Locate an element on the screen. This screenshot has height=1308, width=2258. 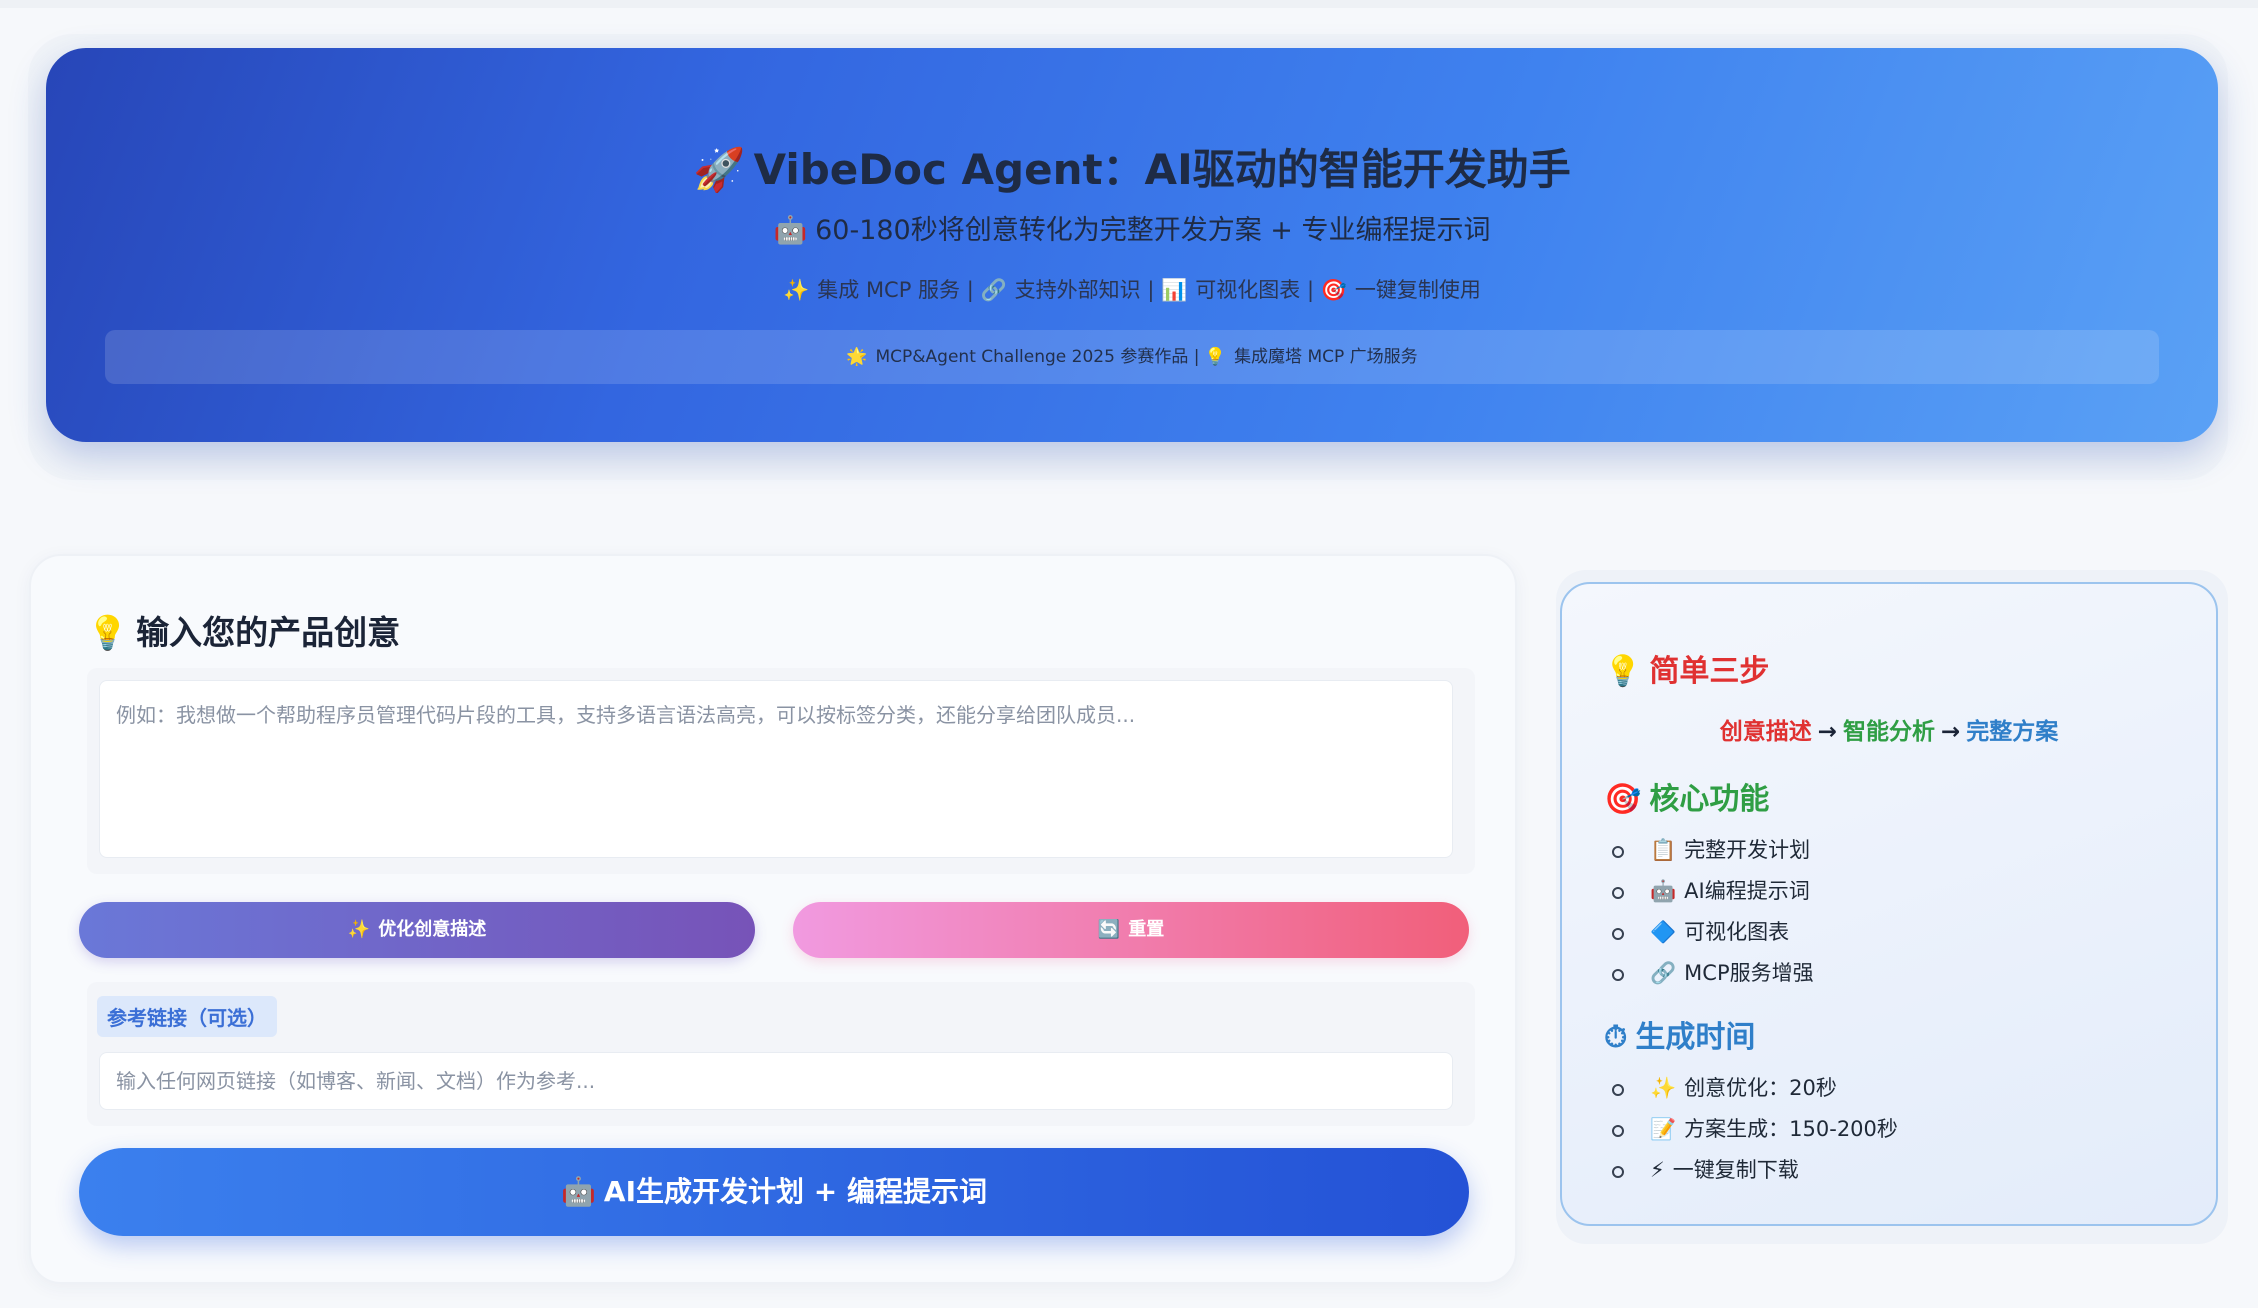
list-item: ✨ 创意优化：20秒 is located at coordinates (1750, 1088).